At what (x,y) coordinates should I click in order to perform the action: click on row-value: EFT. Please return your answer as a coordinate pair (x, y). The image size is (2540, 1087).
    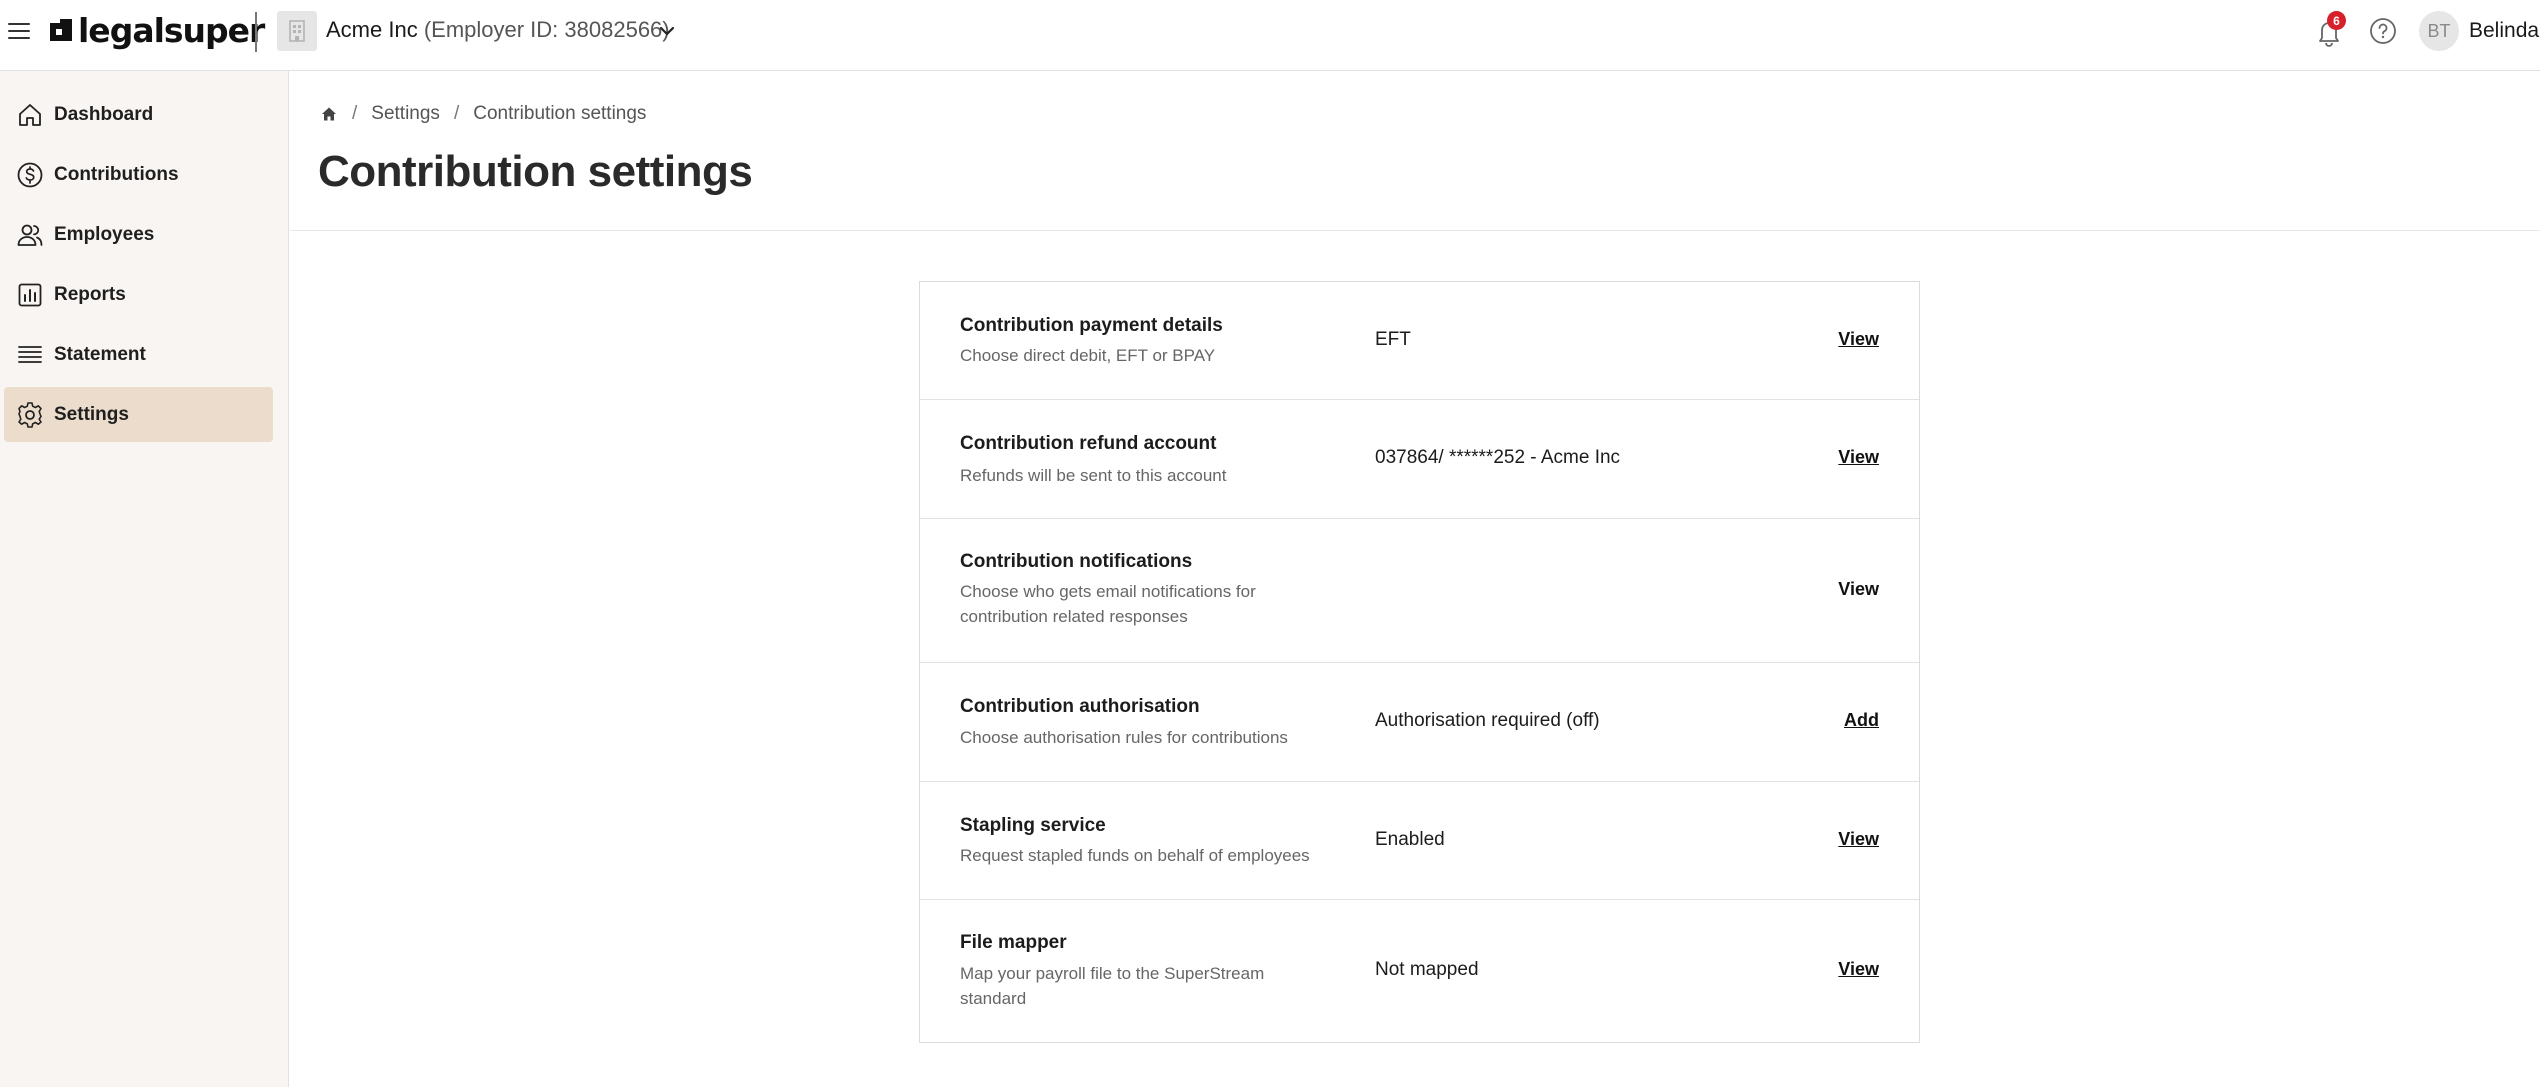
    Looking at the image, I should click on (1393, 339).